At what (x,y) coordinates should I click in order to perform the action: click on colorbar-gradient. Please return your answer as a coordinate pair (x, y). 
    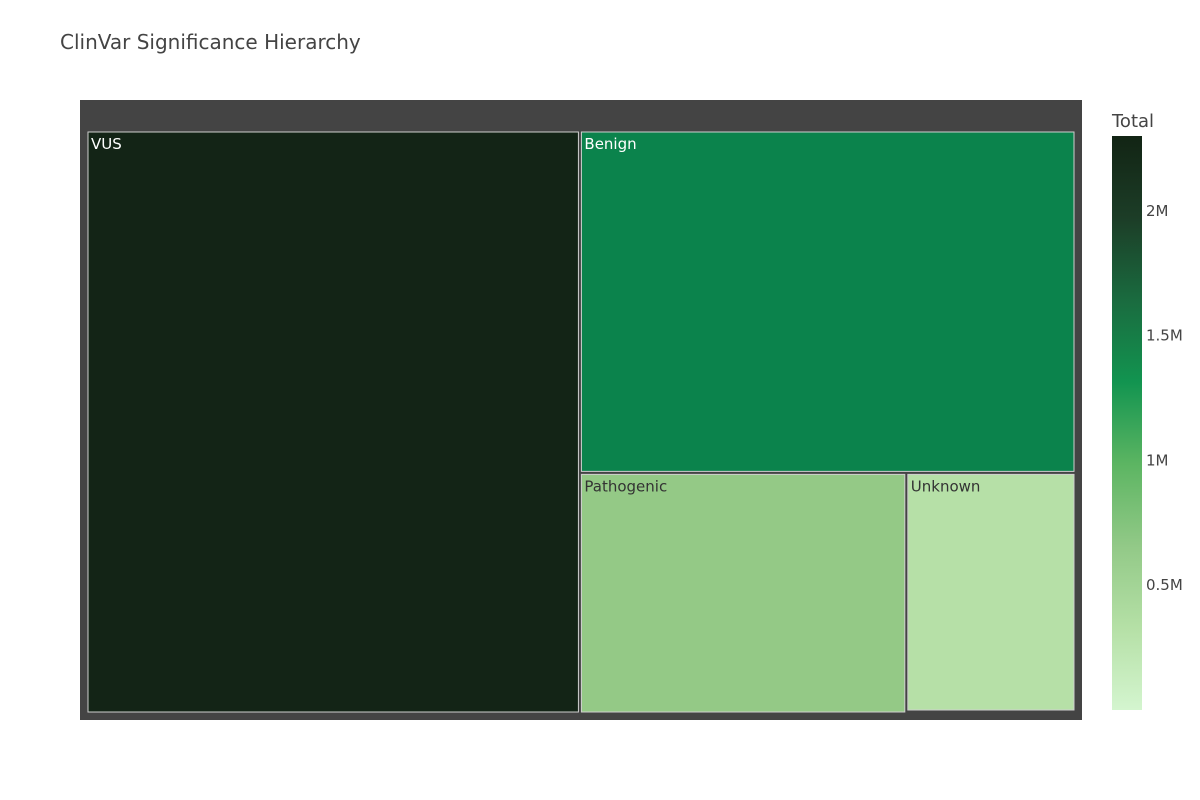
    Looking at the image, I should click on (1127, 423).